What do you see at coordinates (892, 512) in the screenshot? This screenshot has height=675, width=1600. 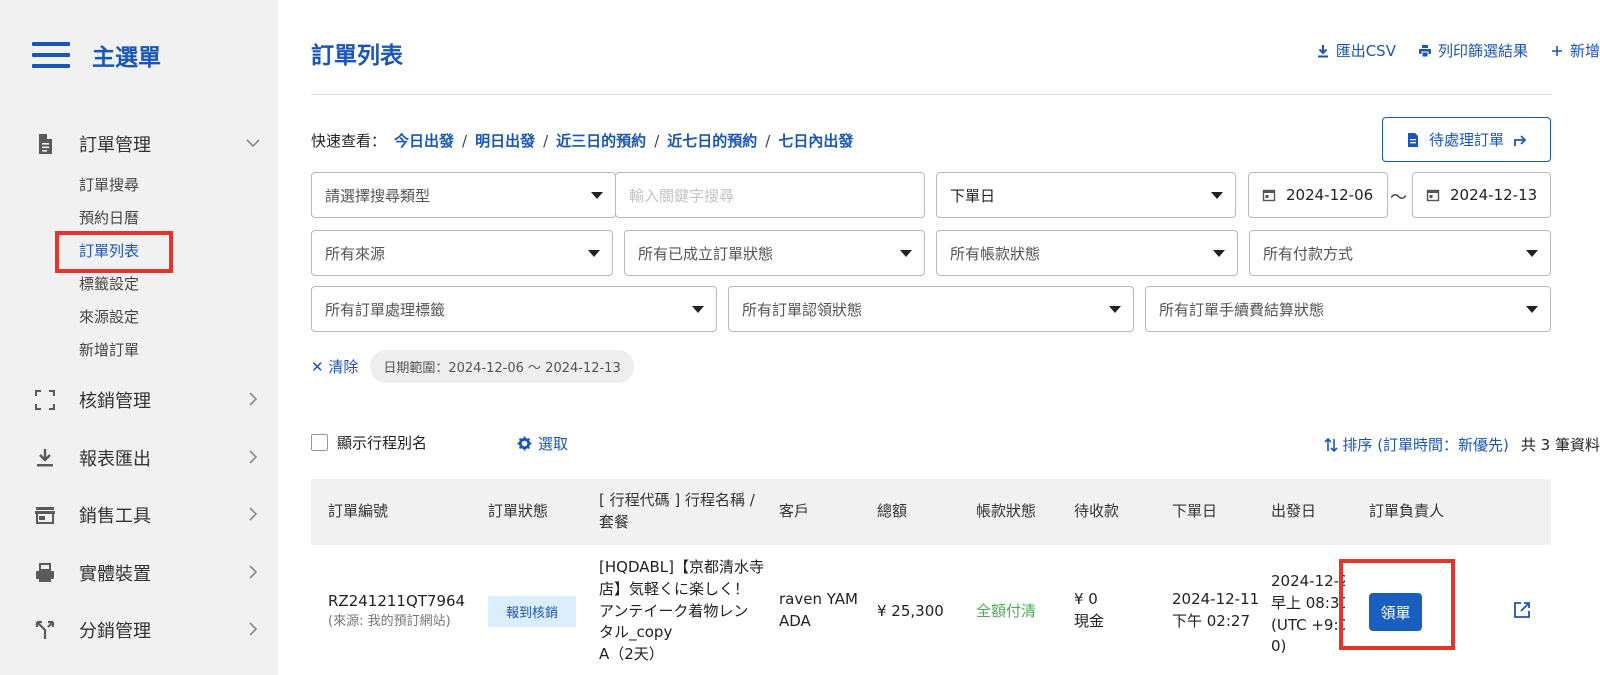 I see `column-total: 總額` at bounding box center [892, 512].